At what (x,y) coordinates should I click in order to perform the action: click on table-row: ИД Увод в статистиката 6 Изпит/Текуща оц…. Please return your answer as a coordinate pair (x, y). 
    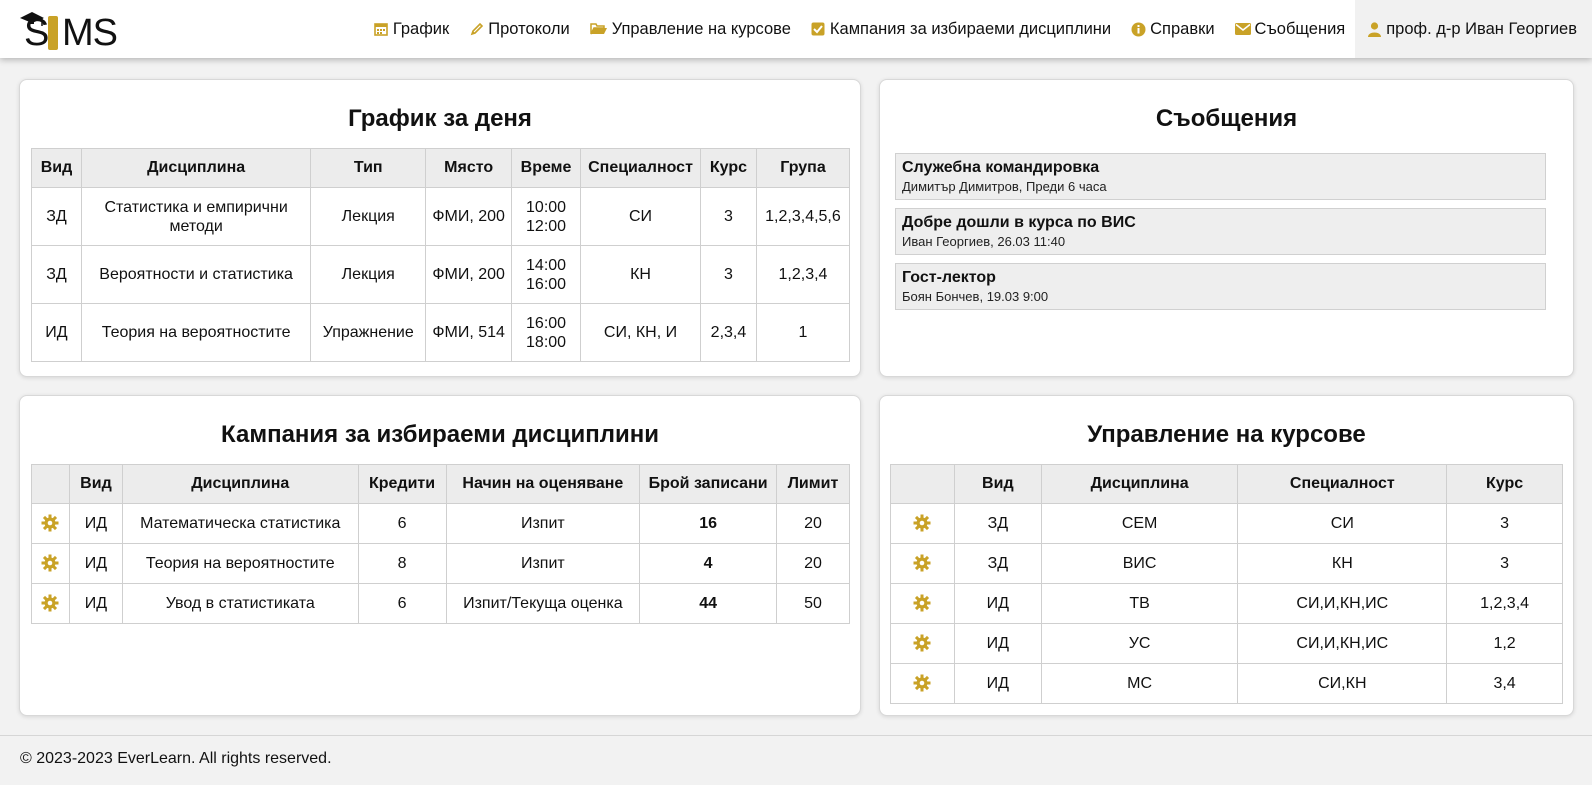
    Looking at the image, I should click on (440, 603).